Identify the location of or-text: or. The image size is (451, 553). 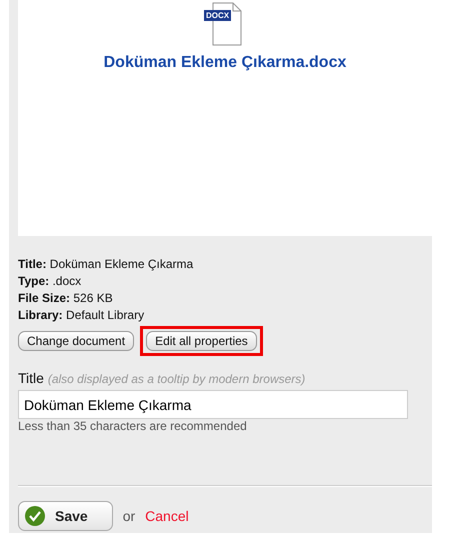
(129, 516).